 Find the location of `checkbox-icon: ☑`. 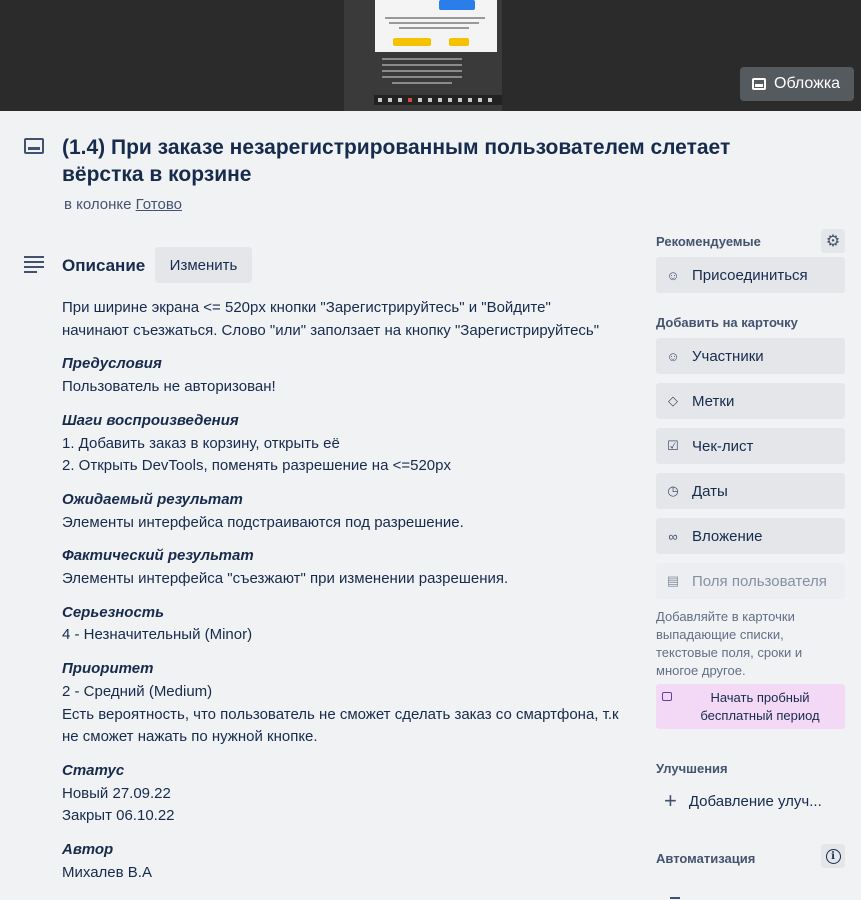

checkbox-icon: ☑ is located at coordinates (673, 445).